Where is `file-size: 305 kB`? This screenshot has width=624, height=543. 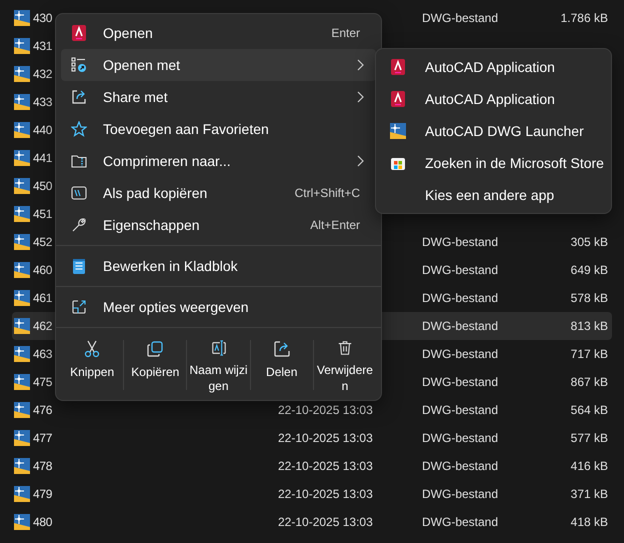 file-size: 305 kB is located at coordinates (589, 242).